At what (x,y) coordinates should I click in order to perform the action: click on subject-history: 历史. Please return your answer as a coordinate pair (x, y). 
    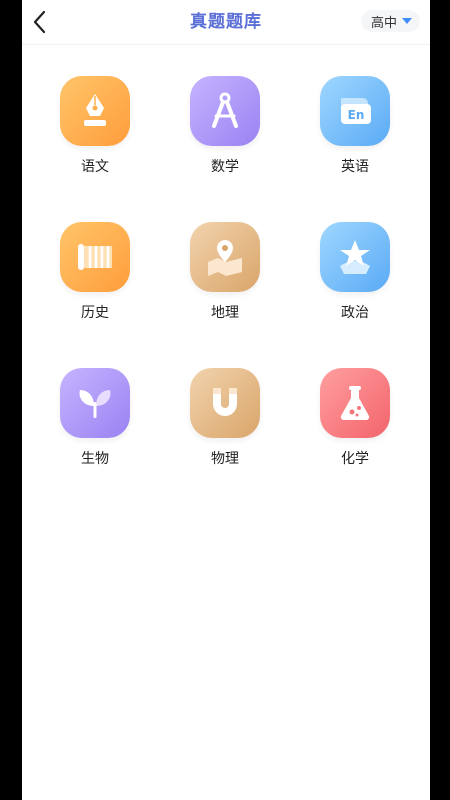
    Looking at the image, I should click on (95, 277).